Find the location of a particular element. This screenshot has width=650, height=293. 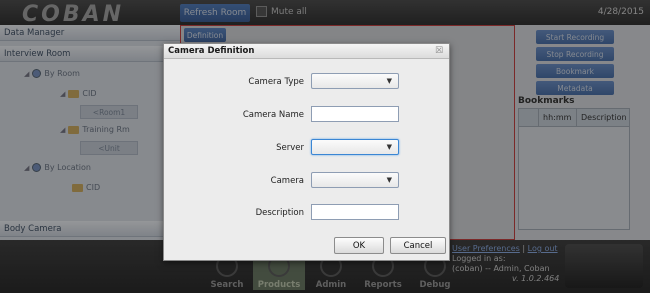

description-input is located at coordinates (355, 212).